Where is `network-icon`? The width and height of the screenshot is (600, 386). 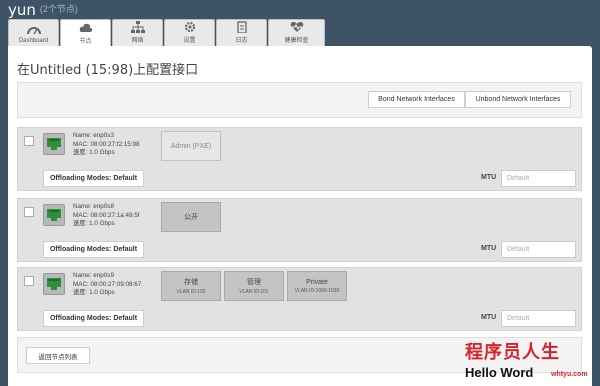 network-icon is located at coordinates (137, 27).